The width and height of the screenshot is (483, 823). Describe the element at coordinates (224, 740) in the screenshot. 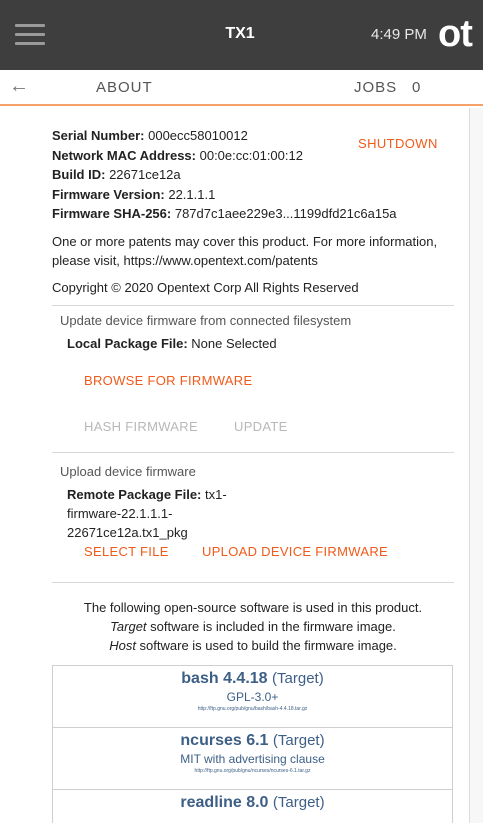

I see `package-name: ncurses 6.1` at that location.